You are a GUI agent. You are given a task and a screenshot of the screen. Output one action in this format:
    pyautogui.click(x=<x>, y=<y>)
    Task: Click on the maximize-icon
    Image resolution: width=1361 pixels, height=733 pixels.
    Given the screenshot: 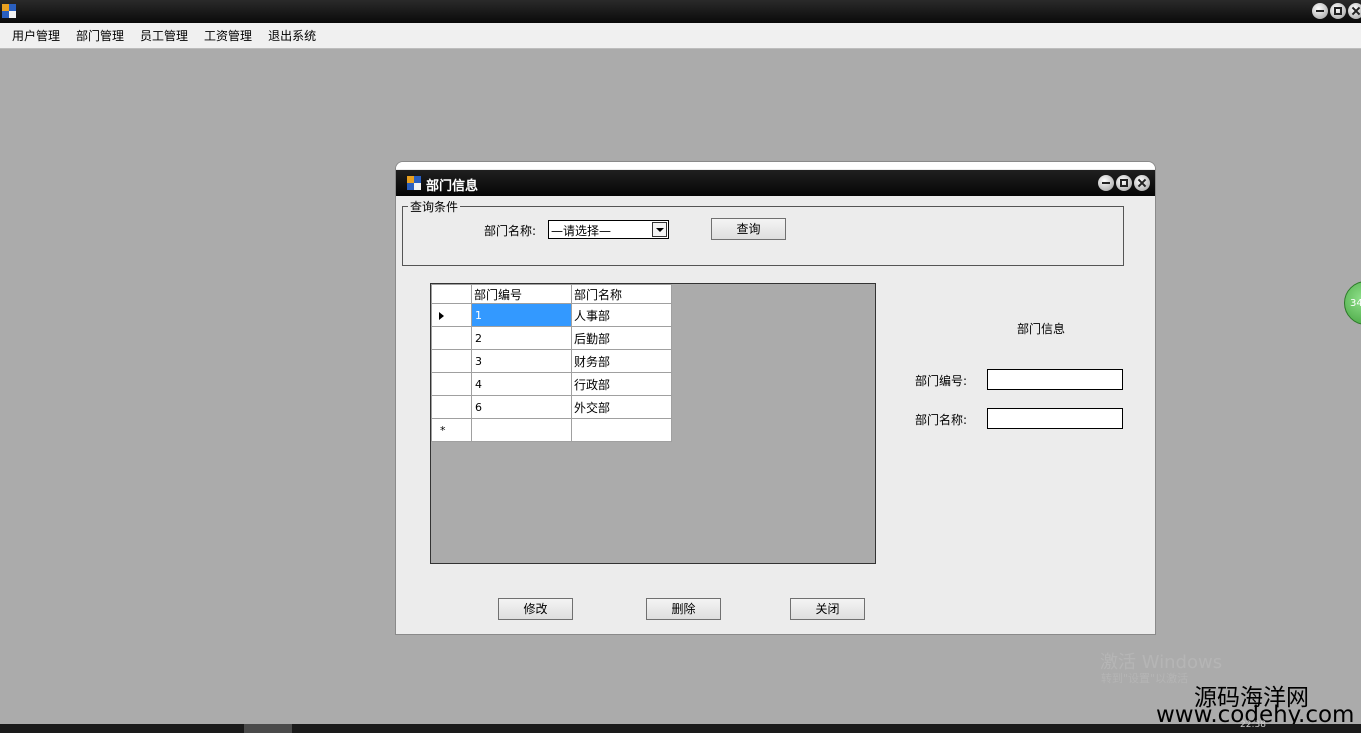 What is the action you would take?
    pyautogui.click(x=1338, y=11)
    